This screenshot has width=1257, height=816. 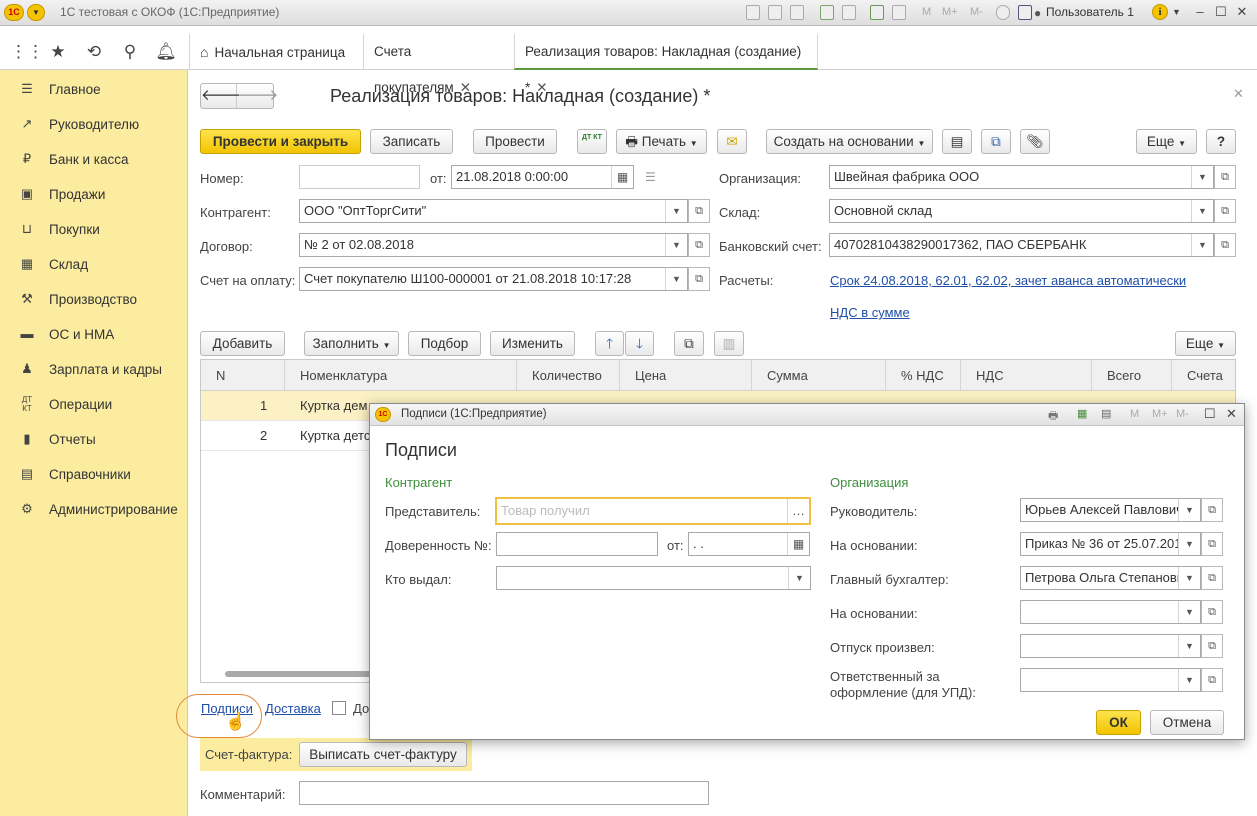 What do you see at coordinates (383, 754) in the screenshot?
I see `issue-invoice-button: Выписать счет-фактуру` at bounding box center [383, 754].